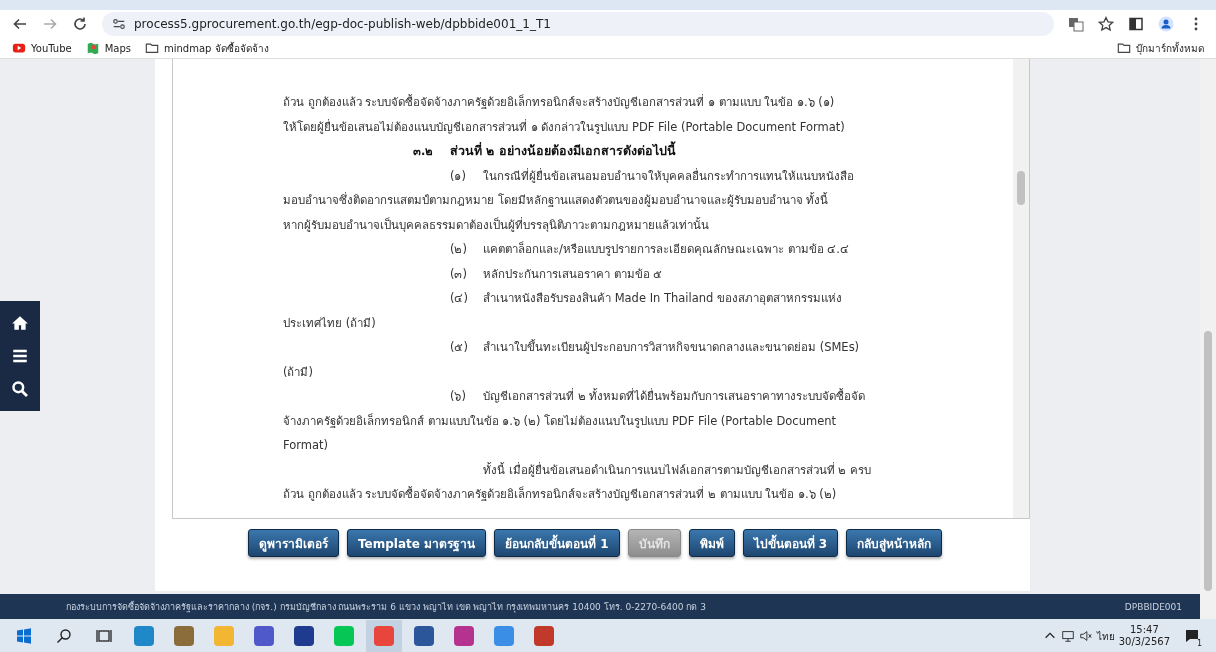 The width and height of the screenshot is (1216, 652). Describe the element at coordinates (119, 24) in the screenshot. I see `site-settings-icon` at that location.